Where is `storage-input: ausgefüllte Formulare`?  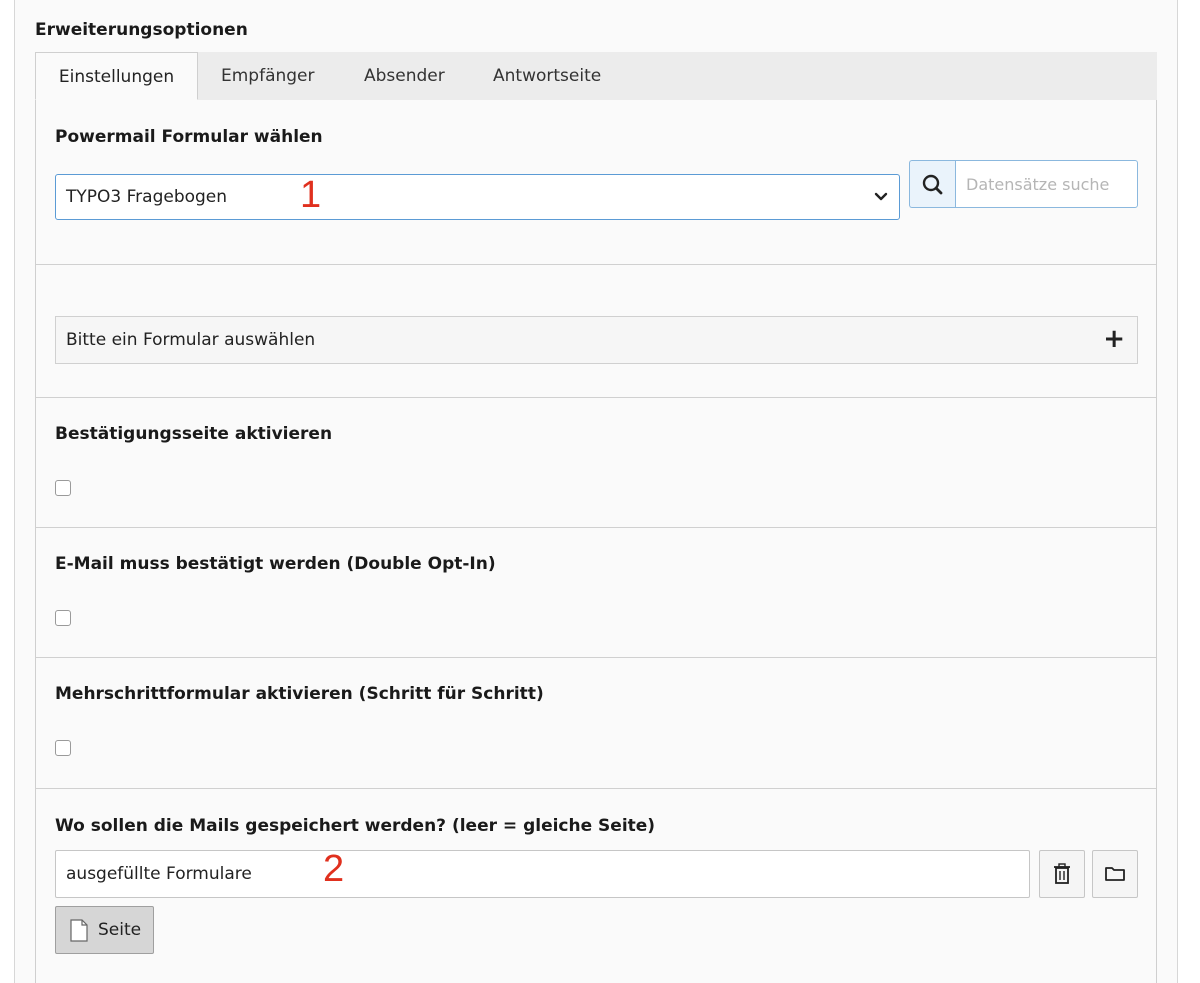
storage-input: ausgefüllte Formulare is located at coordinates (542, 874).